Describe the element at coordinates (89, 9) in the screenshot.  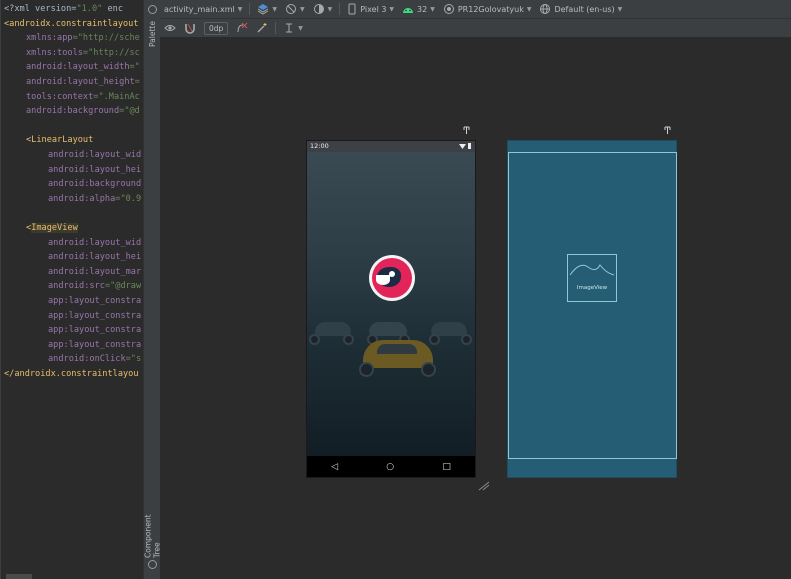
I see `code-token: "1.0"` at that location.